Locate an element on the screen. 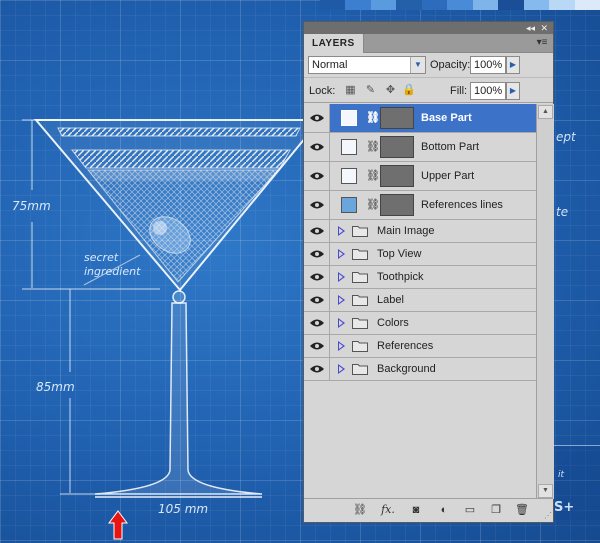 Image resolution: width=600 pixels, height=543 pixels. layers-scrollbar: ▲ ▼ is located at coordinates (545, 301).